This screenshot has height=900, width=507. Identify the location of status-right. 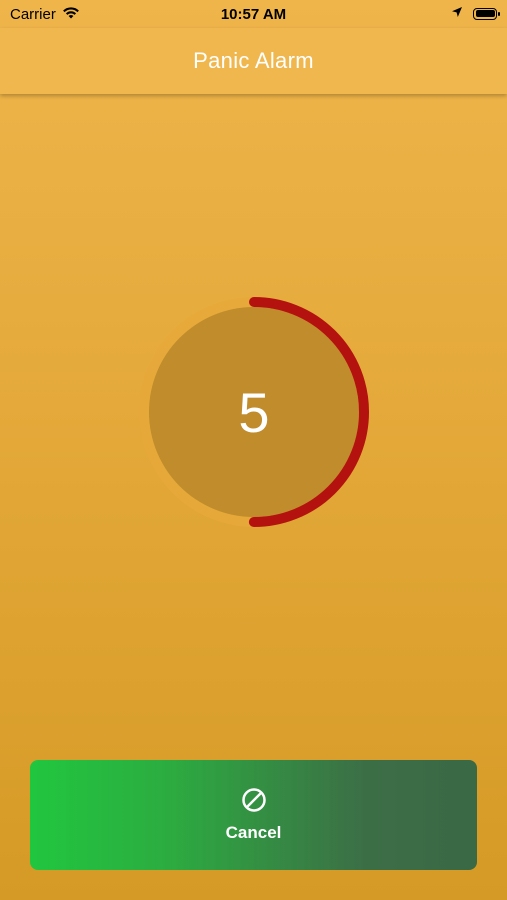
(475, 13).